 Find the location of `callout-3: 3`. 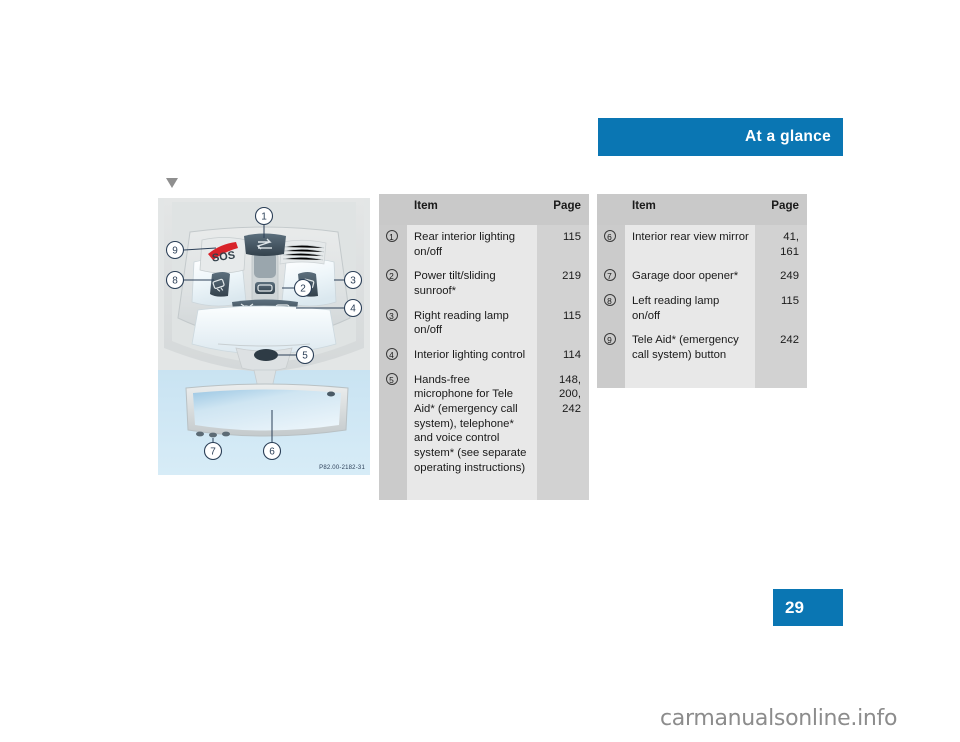

callout-3: 3 is located at coordinates (353, 280).